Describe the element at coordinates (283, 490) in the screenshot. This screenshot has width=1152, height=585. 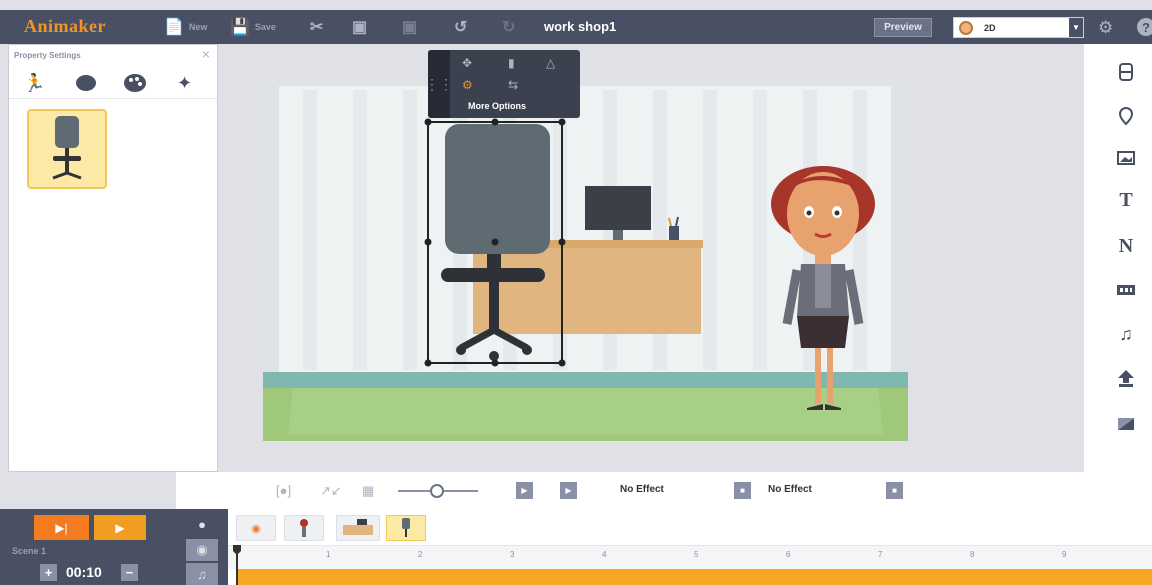
I see `fit-icon: [●]` at that location.